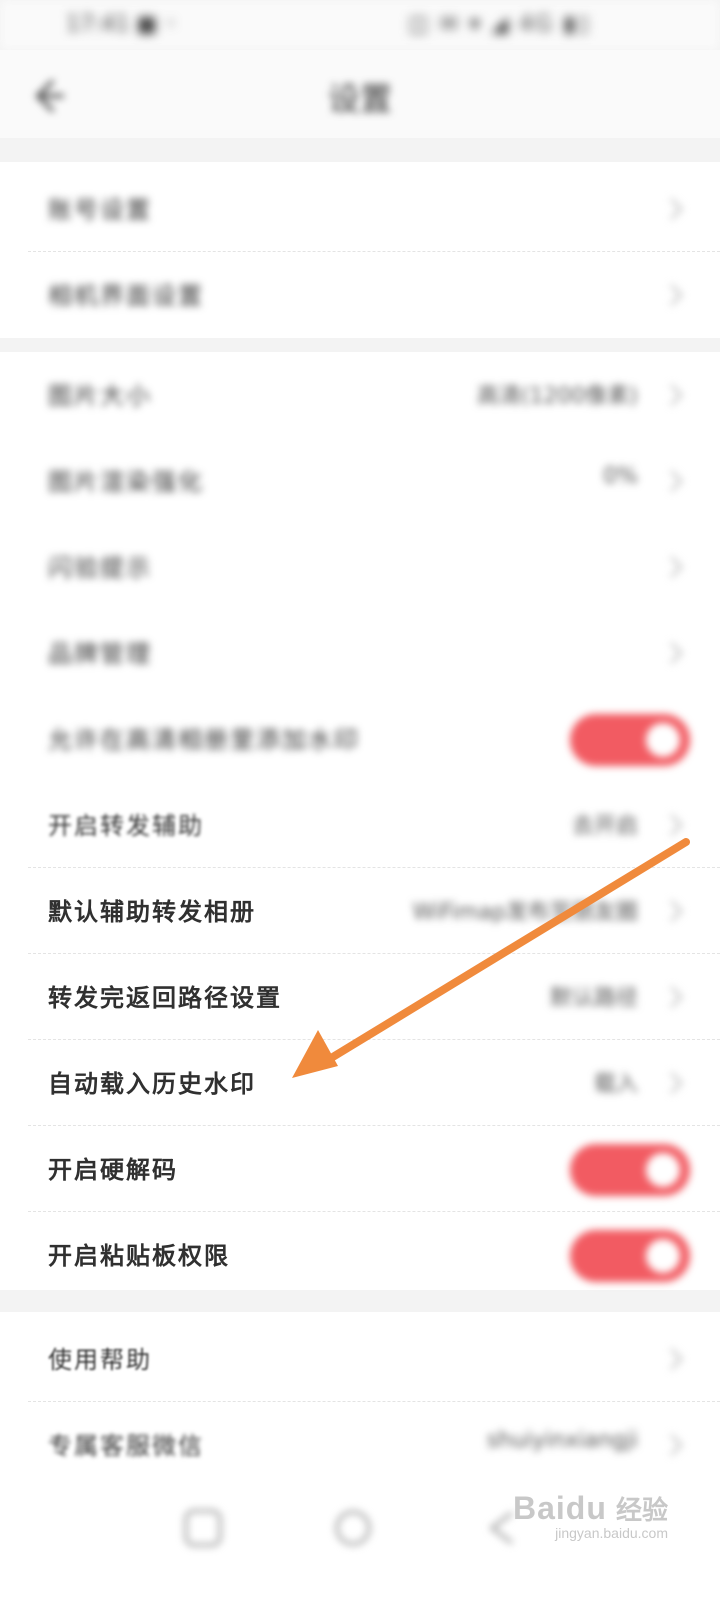 The height and width of the screenshot is (1600, 720). I want to click on row-value: 高清(1200像素), so click(557, 396).